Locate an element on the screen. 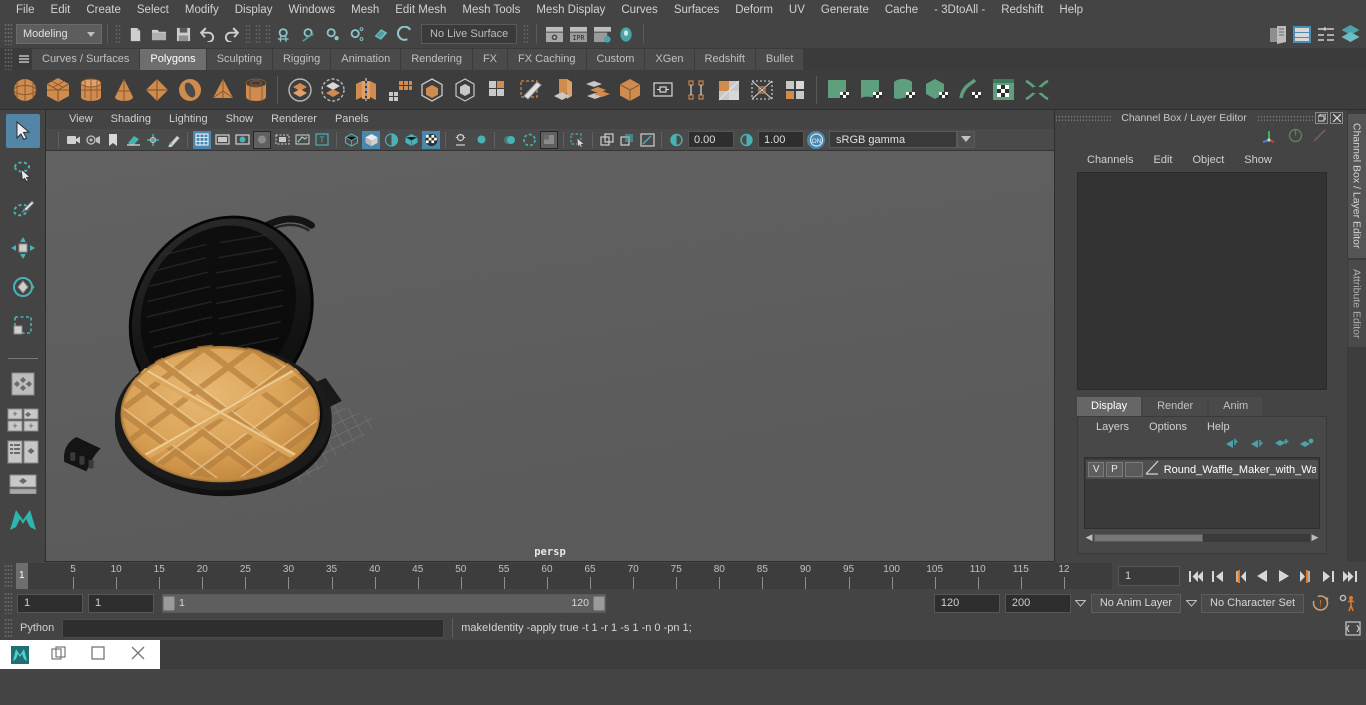 Image resolution: width=1366 pixels, height=705 pixels. anim-layer-selector: No Anim Layer is located at coordinates (1136, 603).